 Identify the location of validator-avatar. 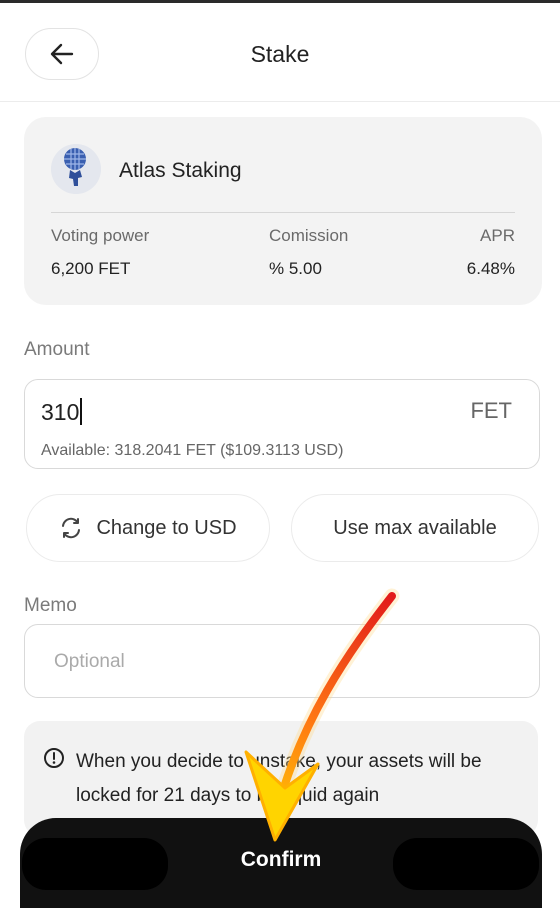
(76, 169).